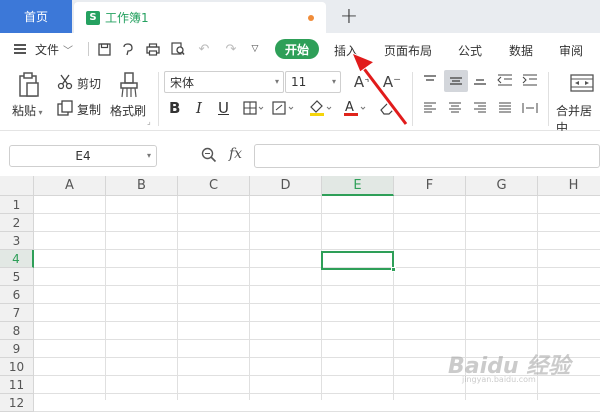  Describe the element at coordinates (235, 154) in the screenshot. I see `fx-icon: fx` at that location.